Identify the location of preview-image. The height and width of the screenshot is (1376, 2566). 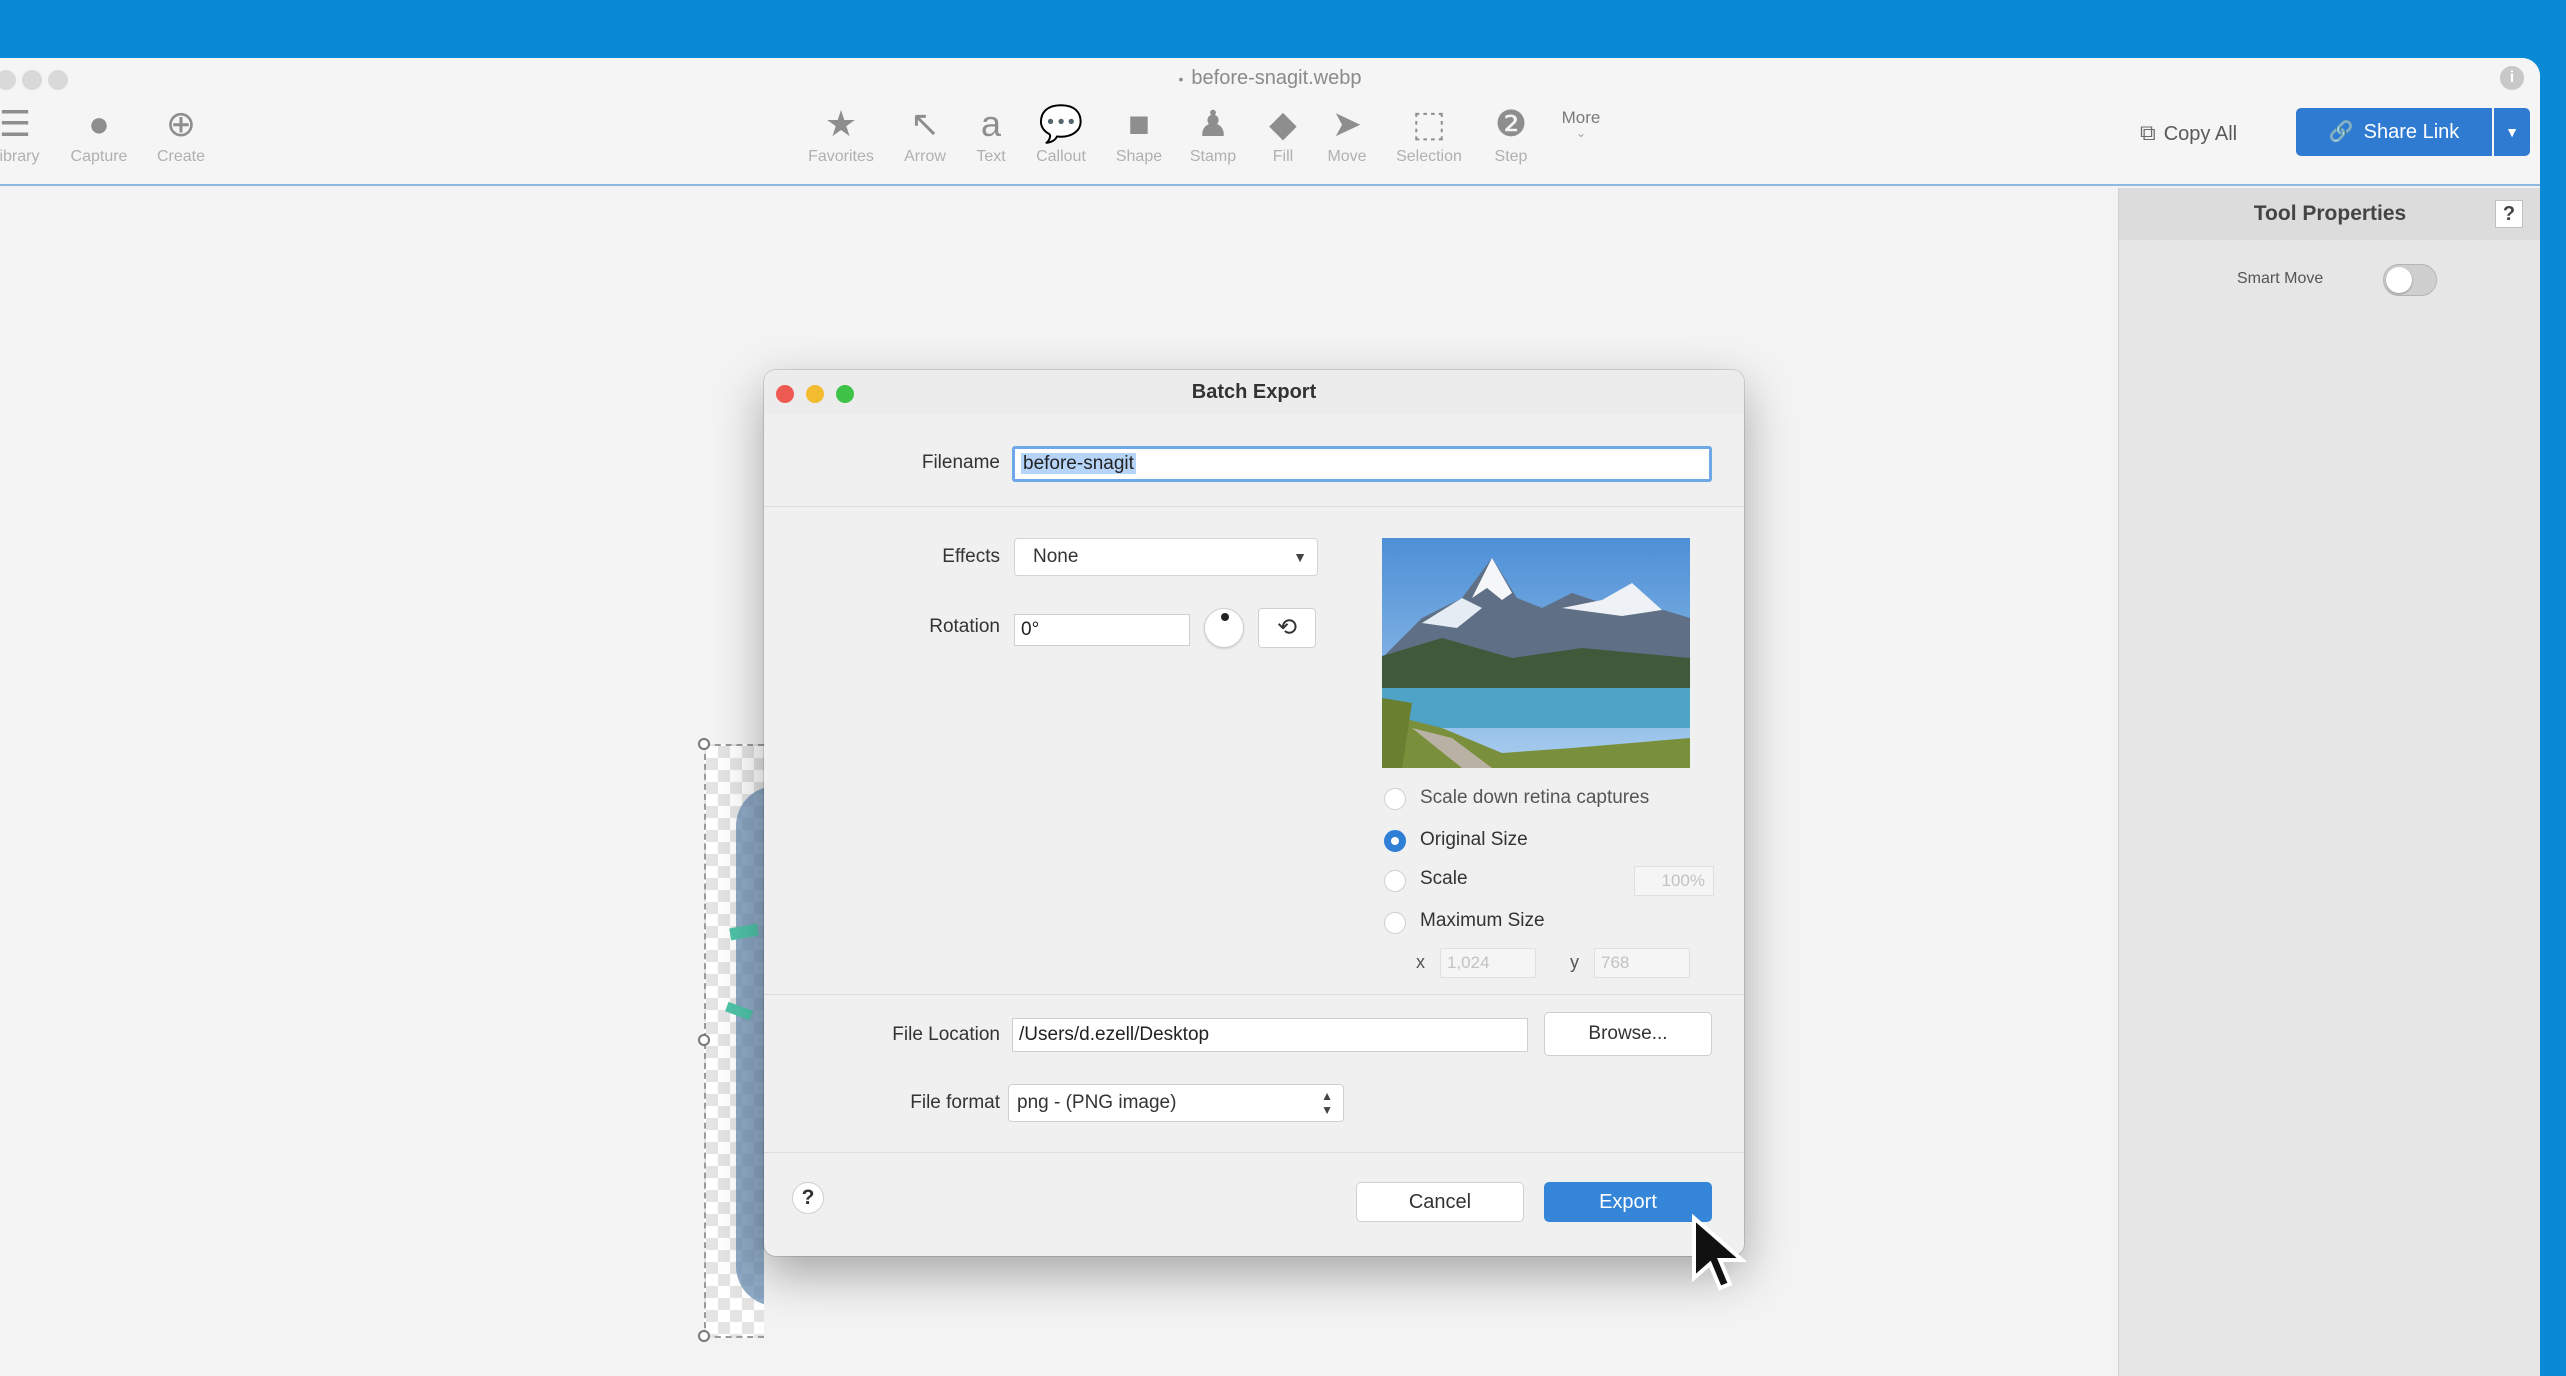
(1536, 653).